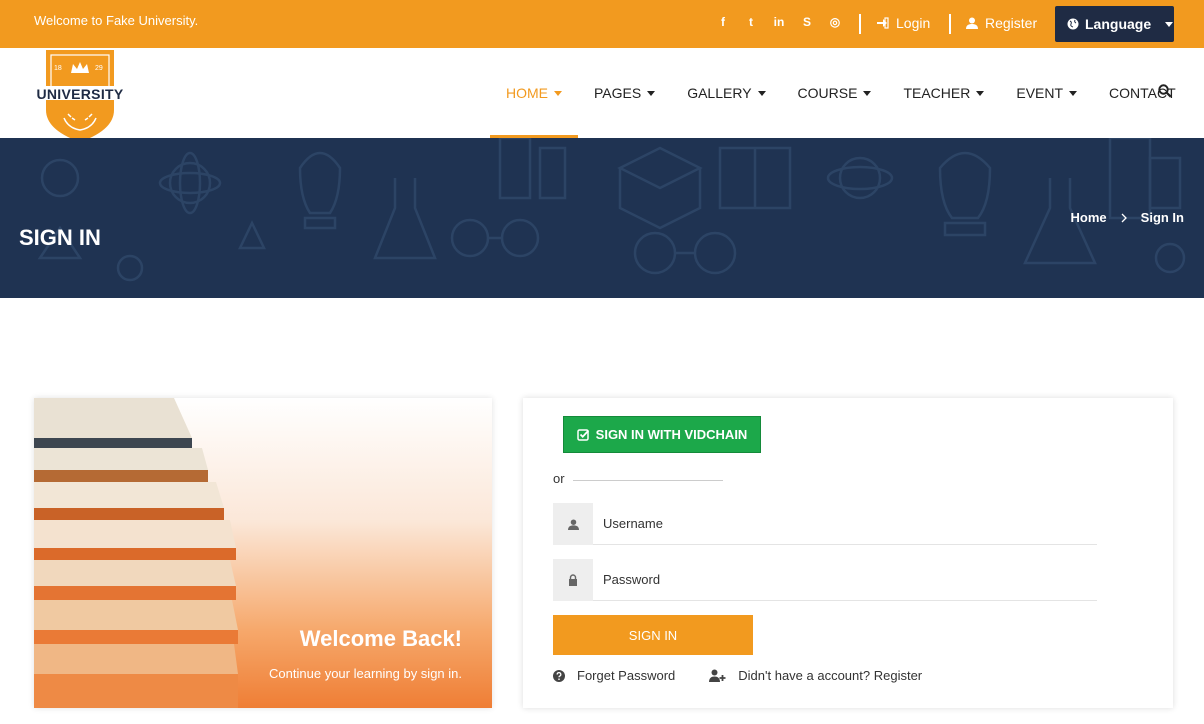 The image size is (1204, 724). Describe the element at coordinates (1124, 217) in the screenshot. I see `chevron-right-icon` at that location.